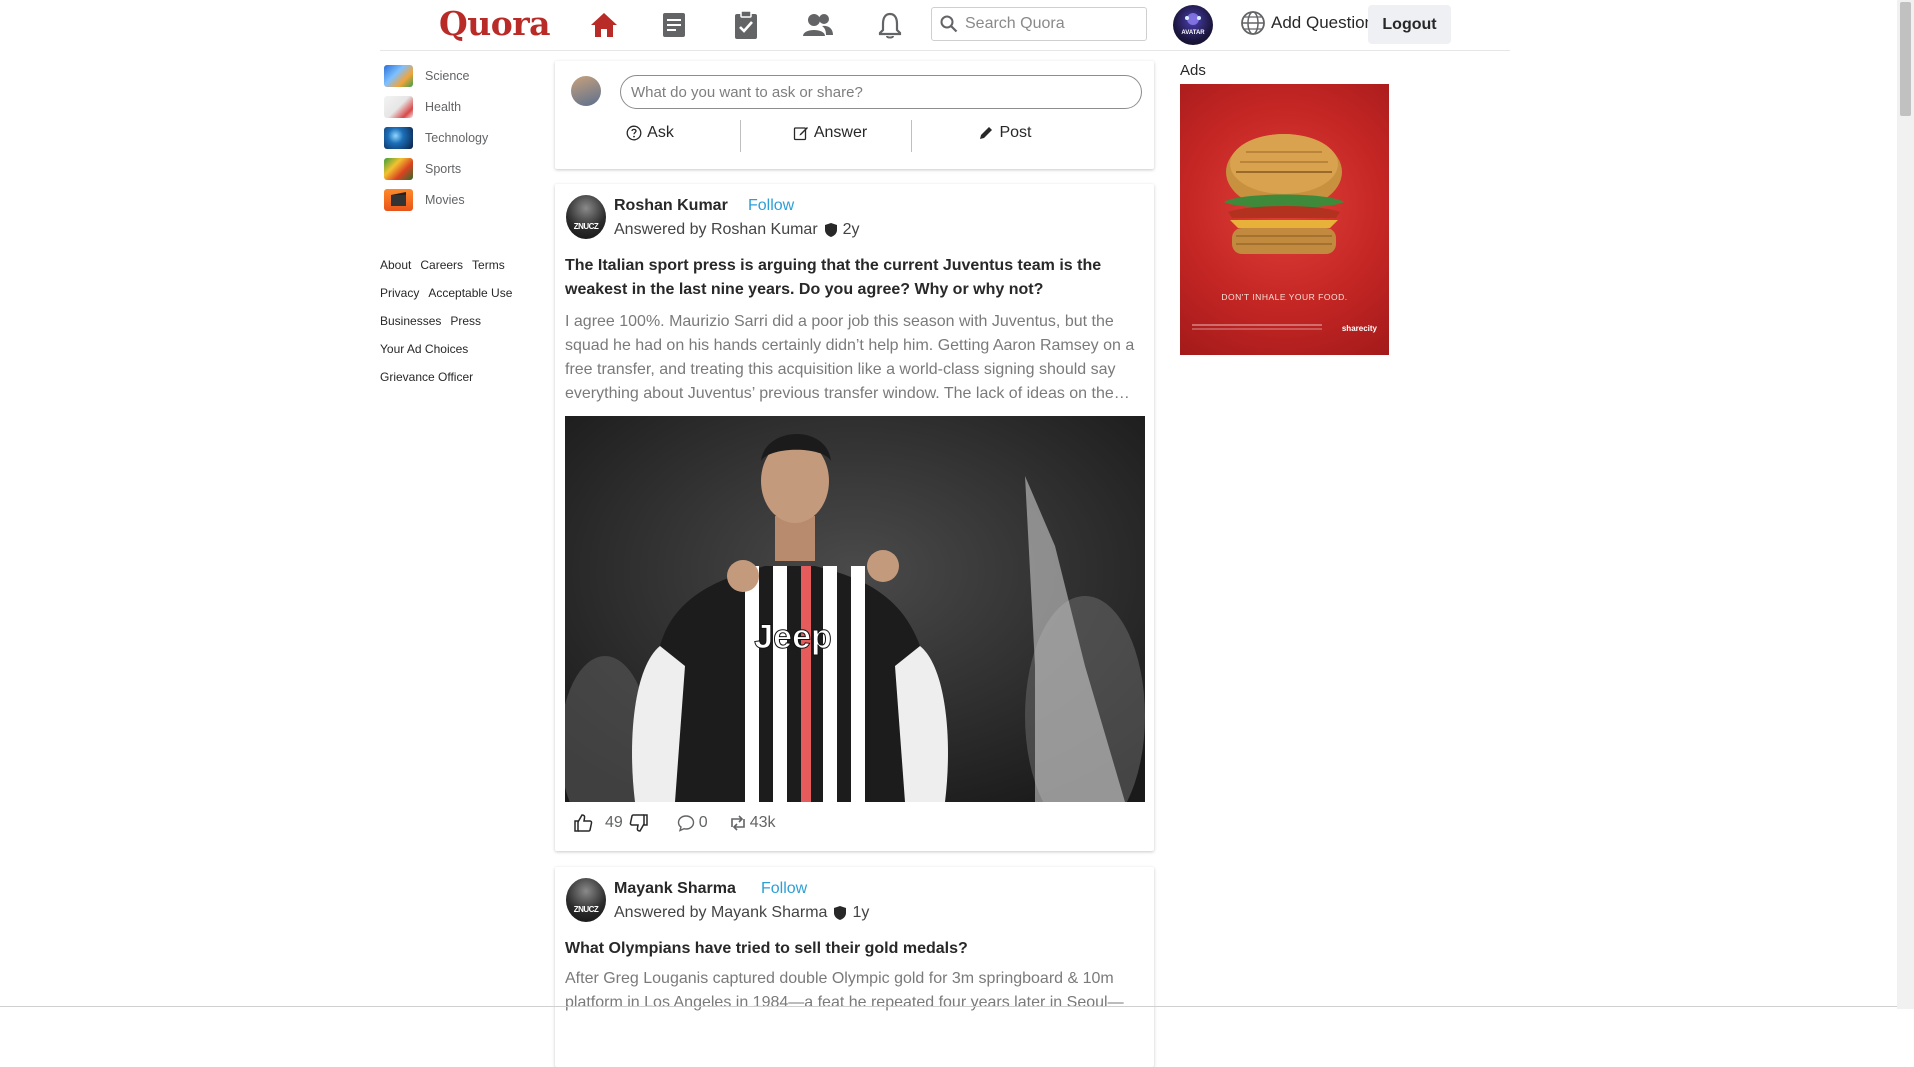 The width and height of the screenshot is (1914, 1067). I want to click on sidebar-item-sports: Sports, so click(464, 169).